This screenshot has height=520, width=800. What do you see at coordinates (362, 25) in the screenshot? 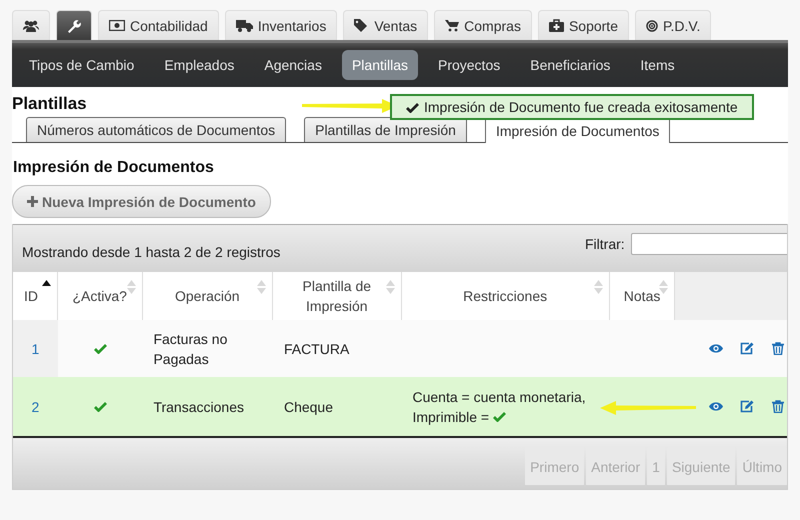
I see `tags-icon` at bounding box center [362, 25].